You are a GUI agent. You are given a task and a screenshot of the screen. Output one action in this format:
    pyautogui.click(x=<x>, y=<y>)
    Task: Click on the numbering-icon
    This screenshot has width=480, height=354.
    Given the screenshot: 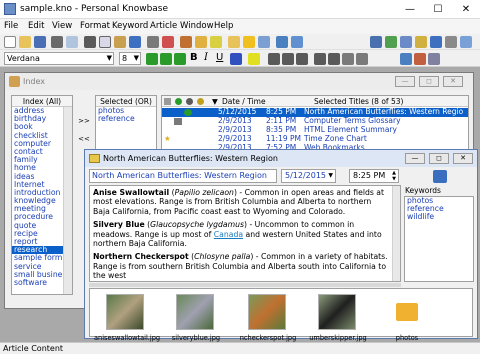 What is the action you would take?
    pyautogui.click(x=334, y=59)
    